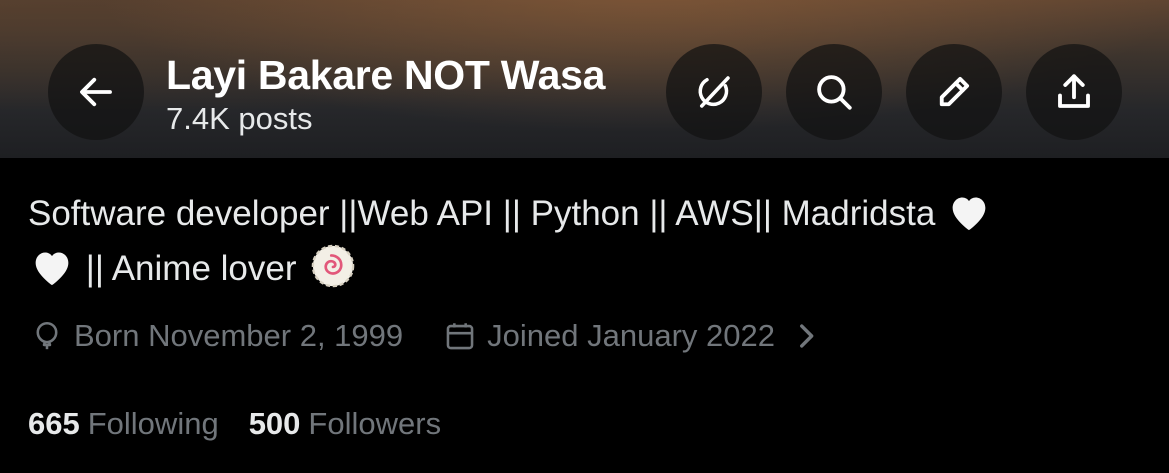  I want to click on search-button, so click(834, 92).